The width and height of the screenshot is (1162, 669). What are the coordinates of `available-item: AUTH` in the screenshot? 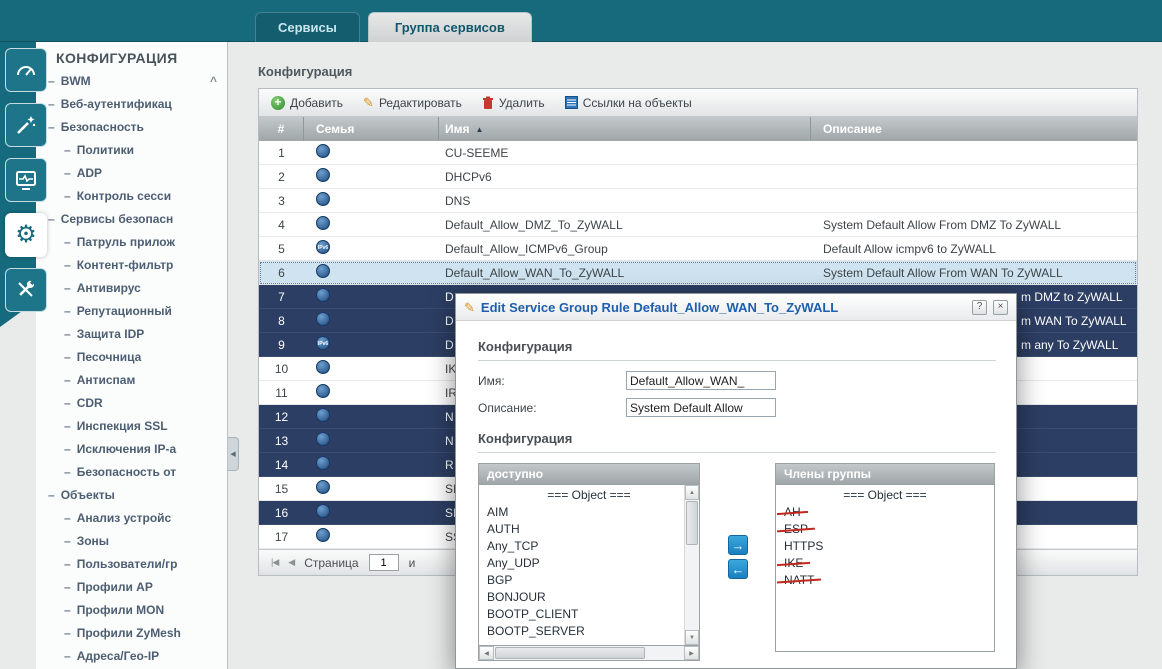 It's located at (589, 529).